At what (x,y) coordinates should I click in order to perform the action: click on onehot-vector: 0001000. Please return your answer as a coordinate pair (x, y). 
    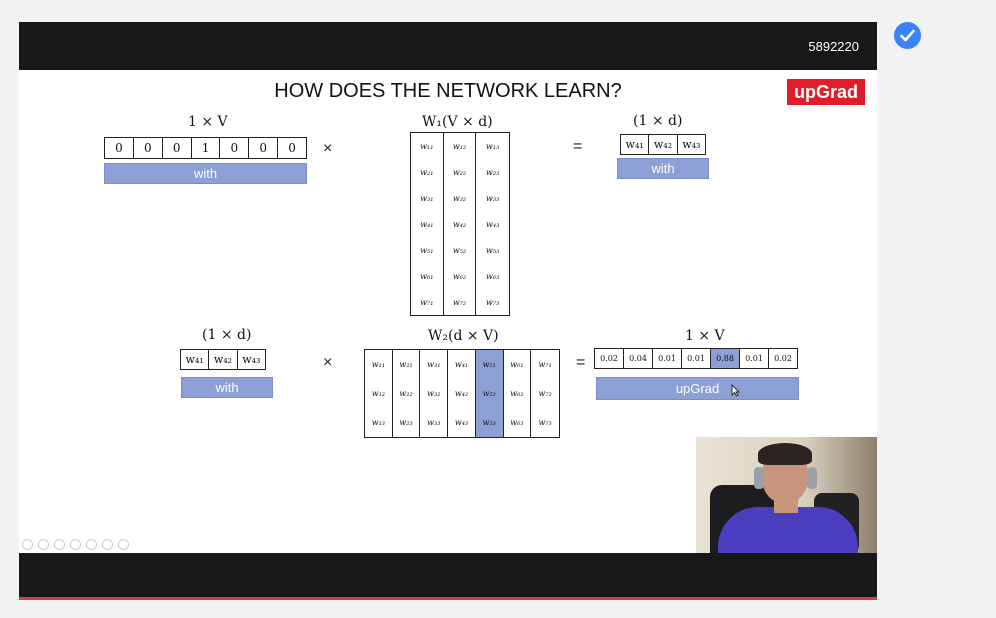
    Looking at the image, I should click on (205, 148).